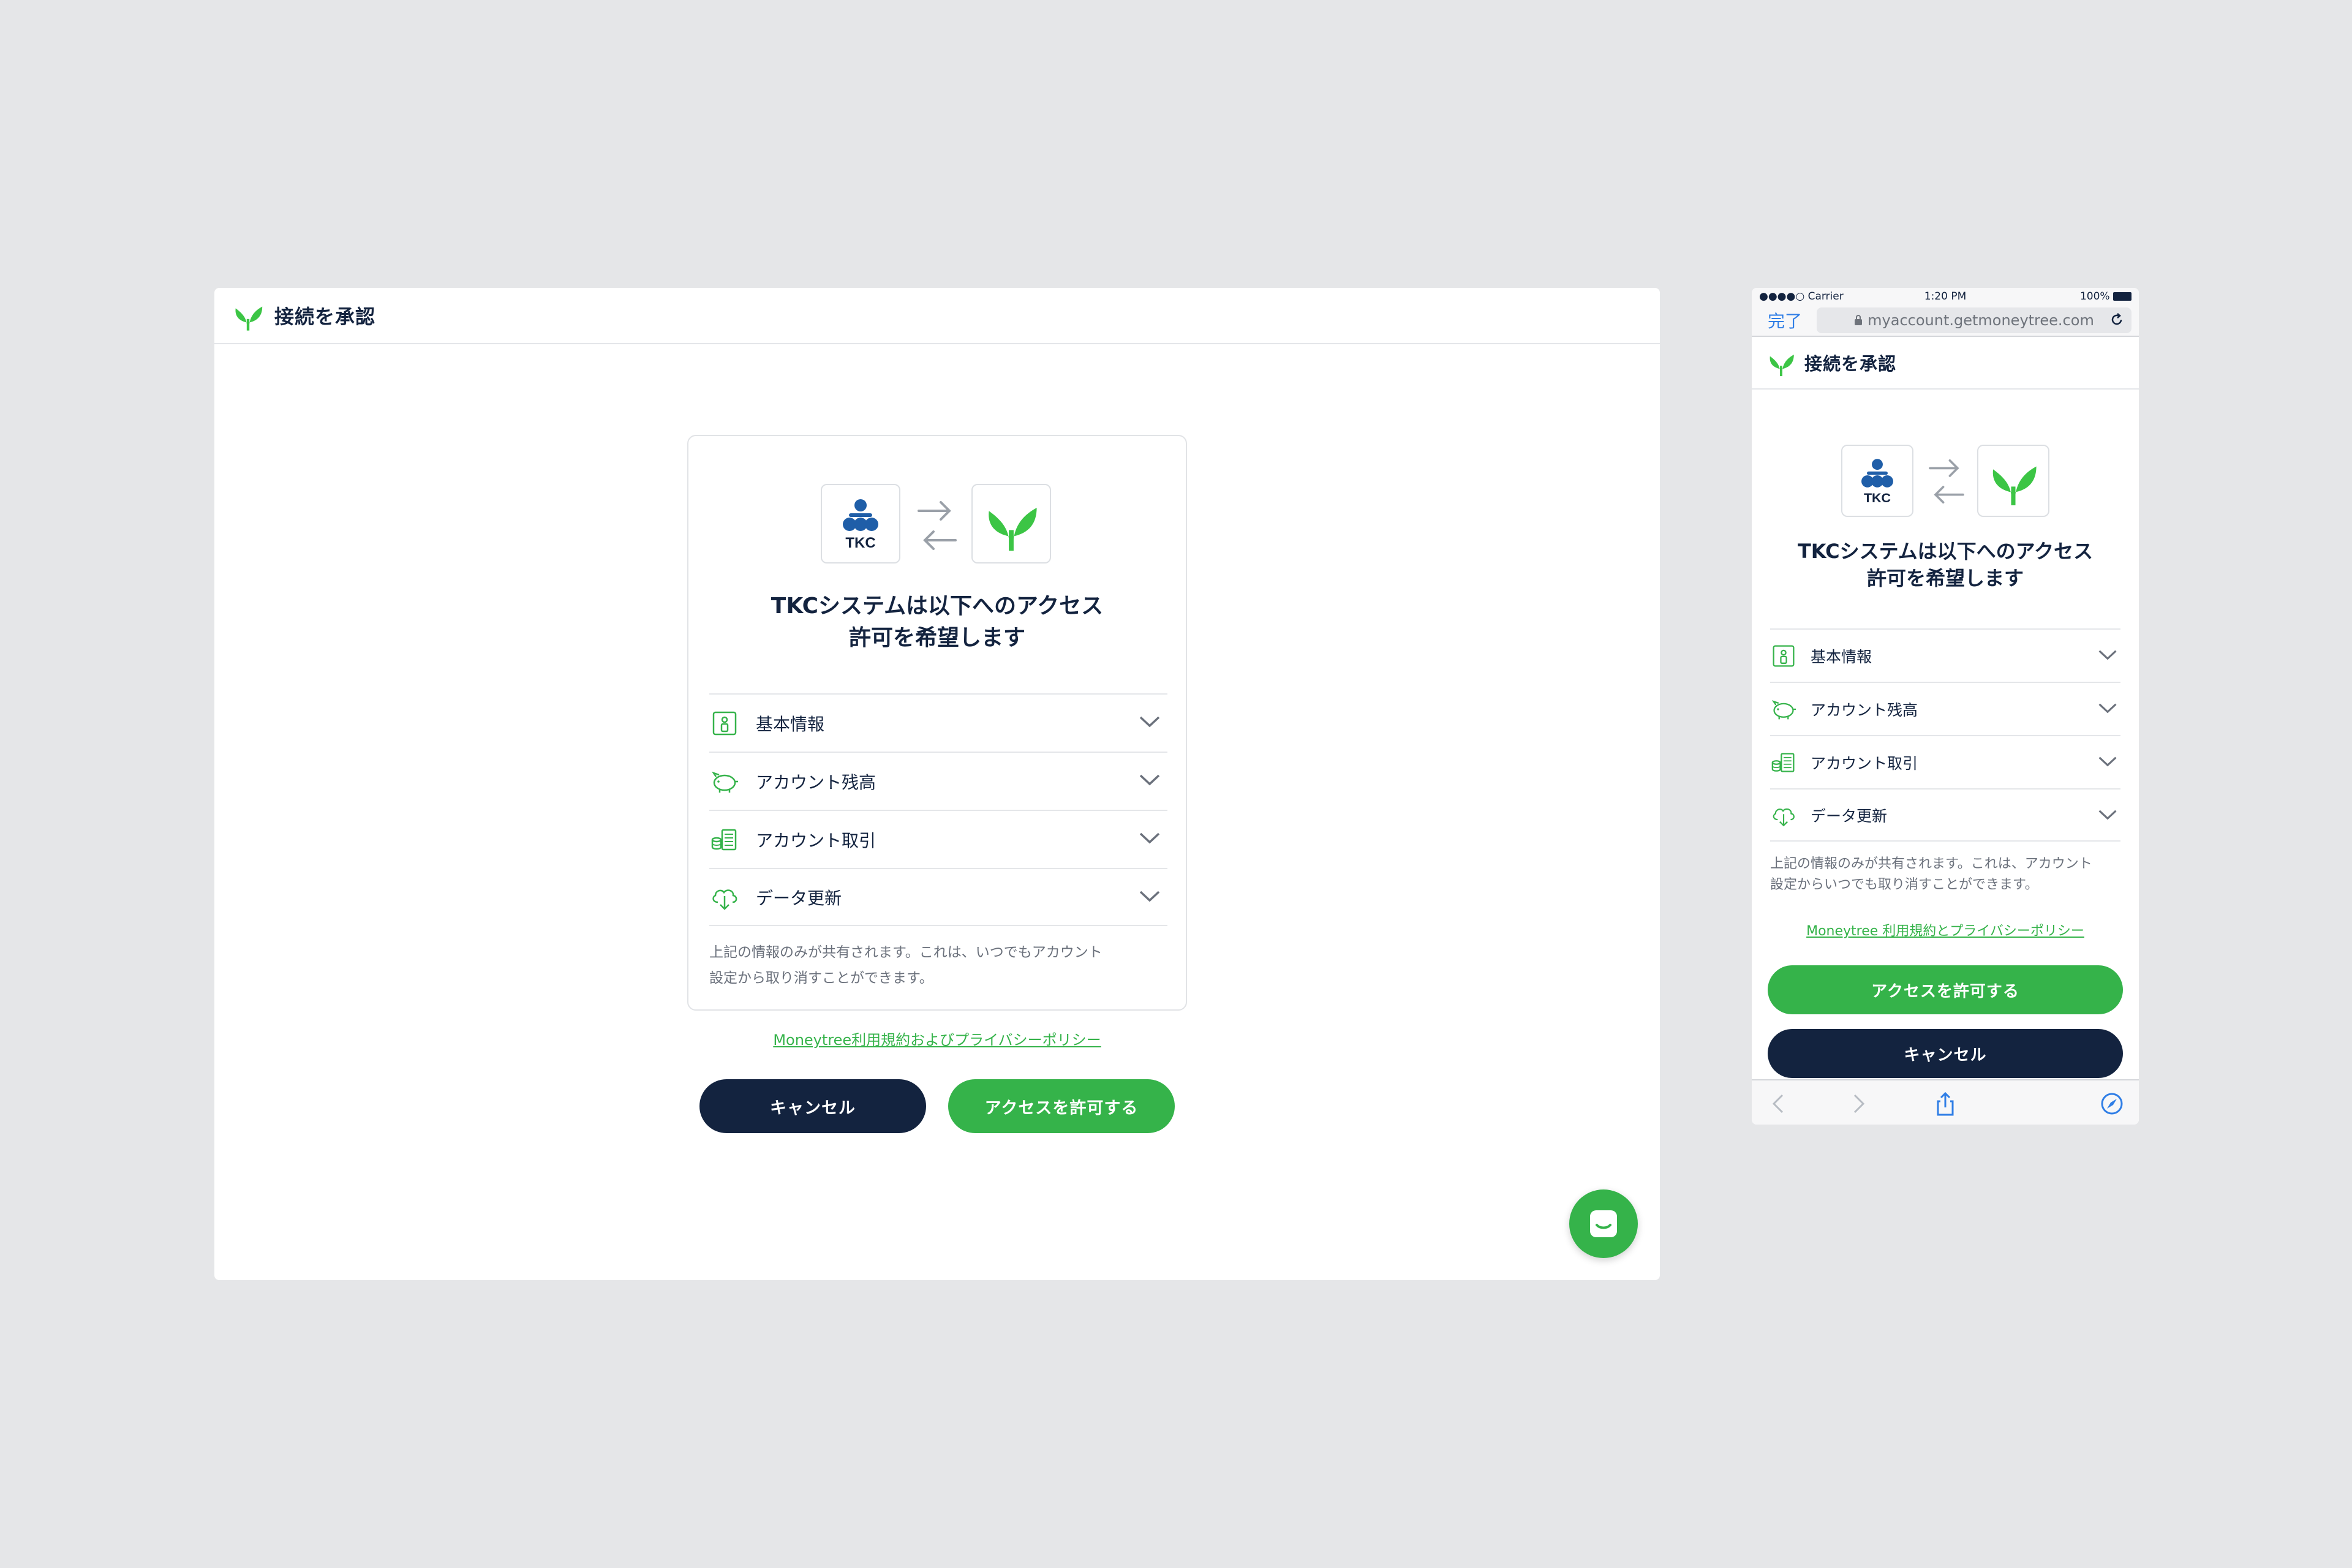  Describe the element at coordinates (2112, 1104) in the screenshot. I see `compass-icon` at that location.